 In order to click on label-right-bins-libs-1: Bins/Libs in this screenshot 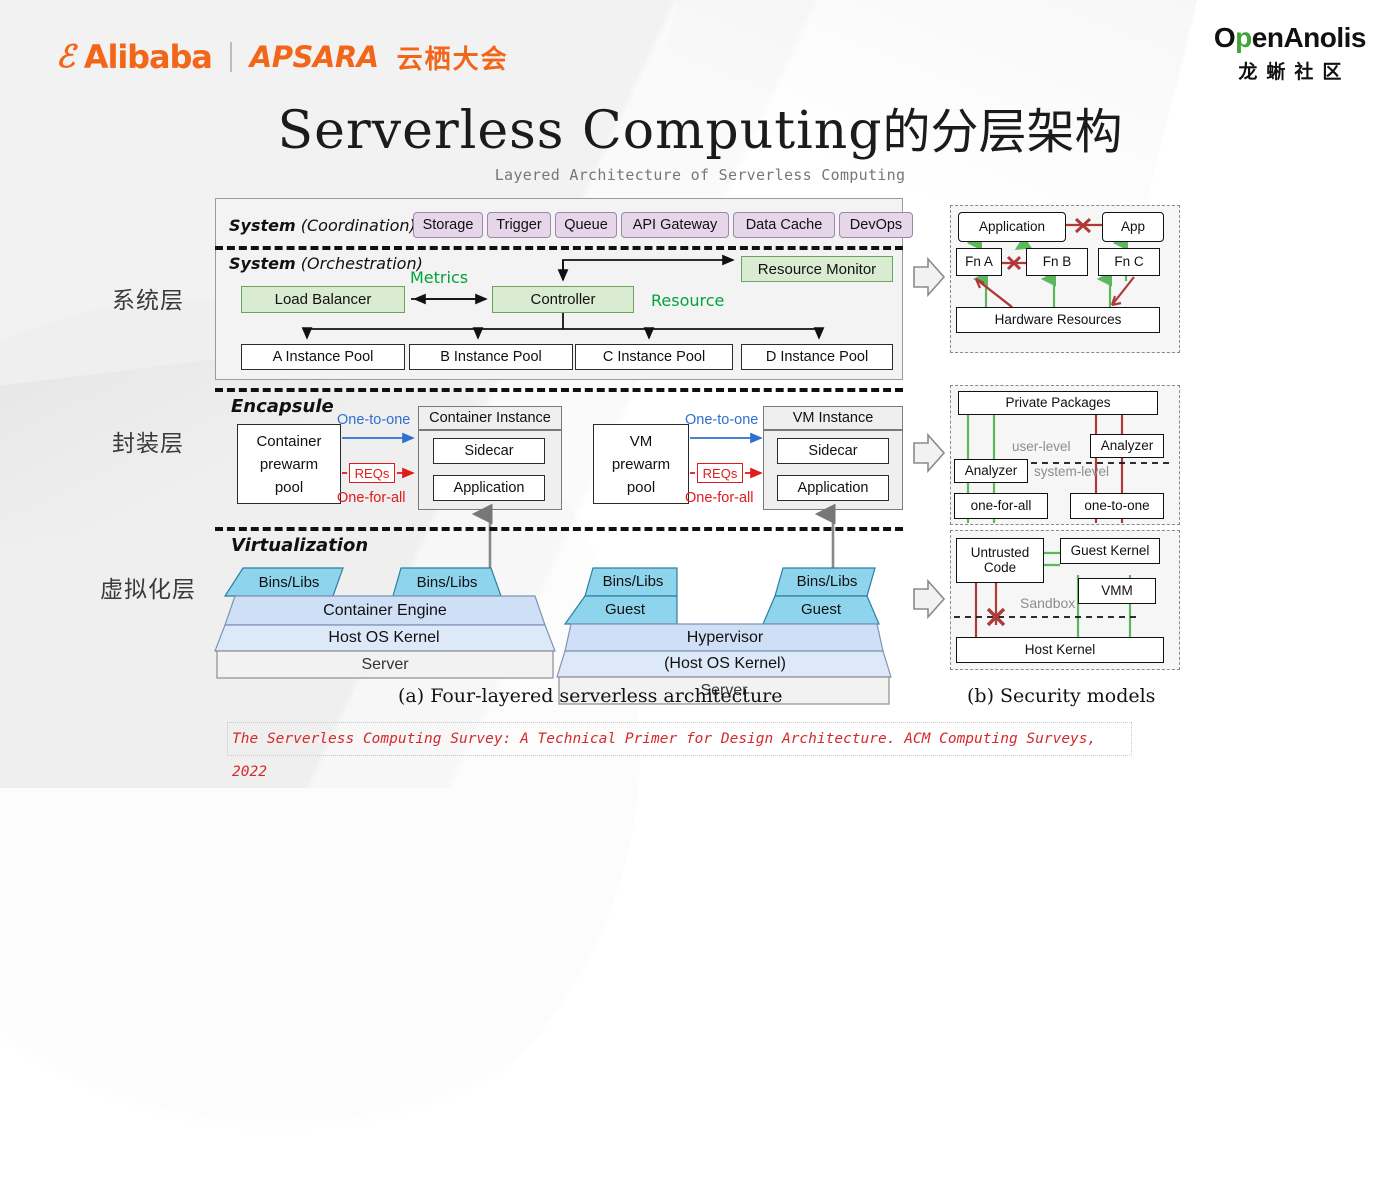, I will do `click(633, 581)`.